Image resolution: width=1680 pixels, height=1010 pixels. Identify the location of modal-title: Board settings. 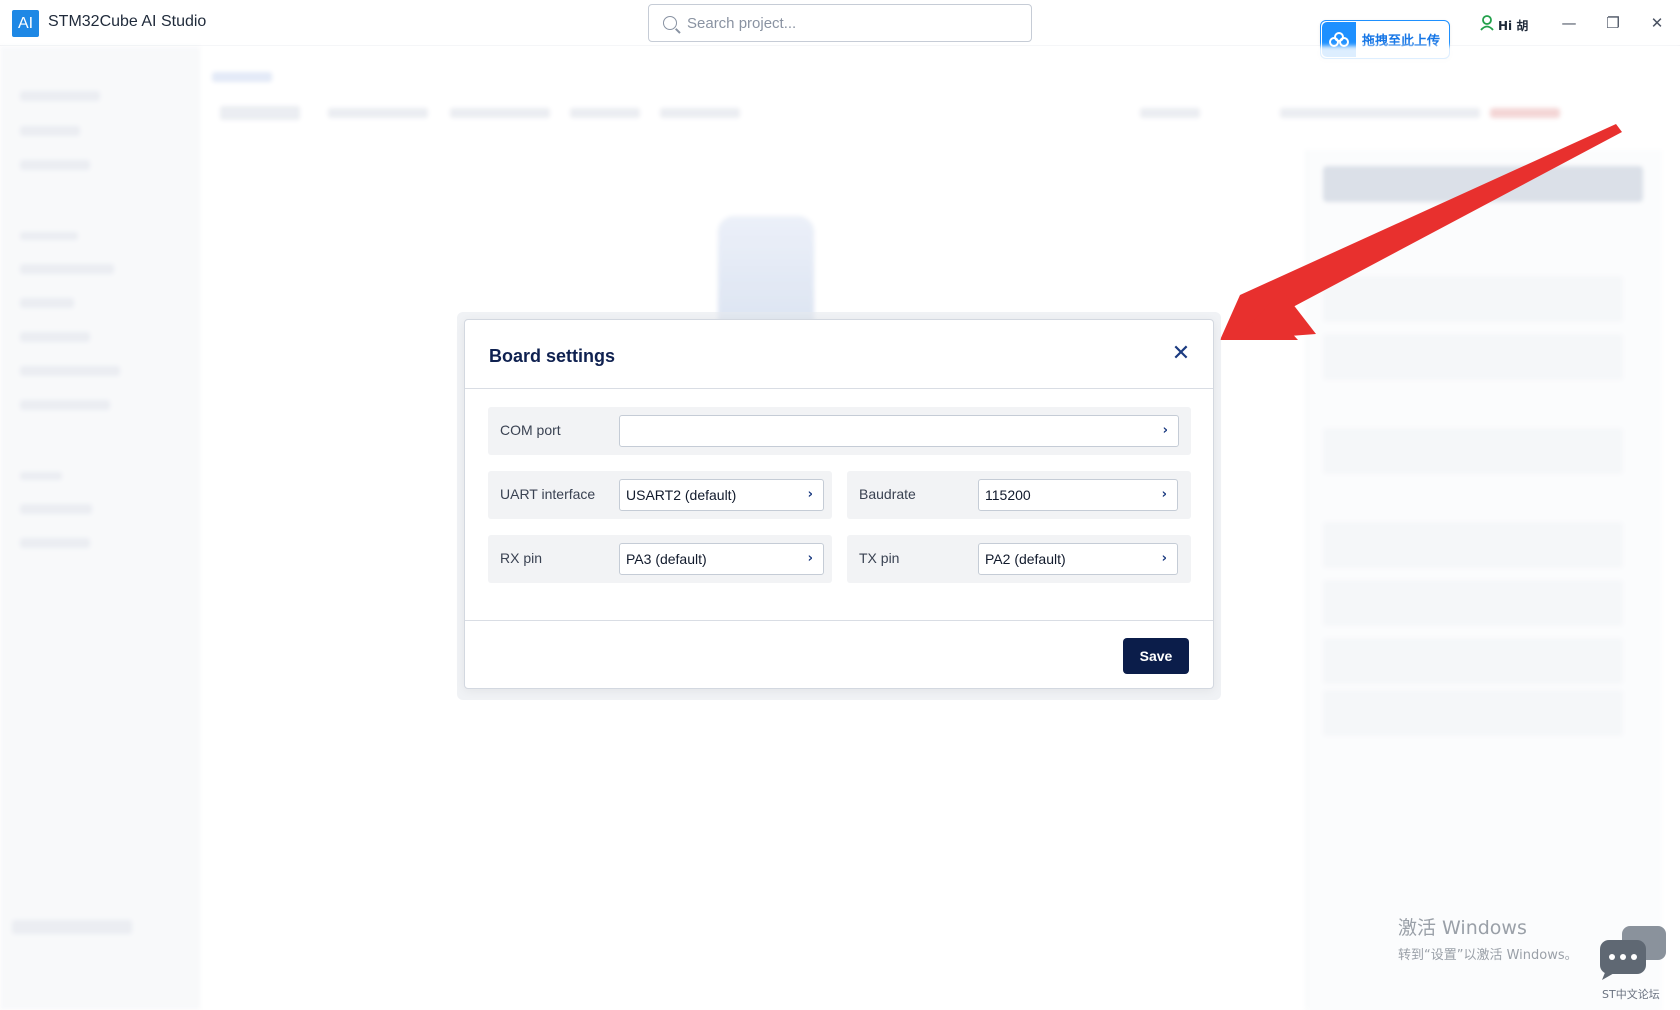
(552, 356).